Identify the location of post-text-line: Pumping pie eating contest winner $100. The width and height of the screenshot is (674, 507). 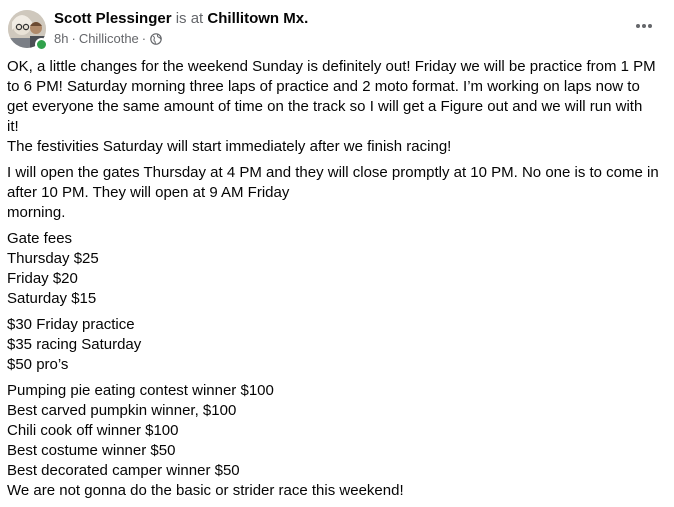
(140, 390).